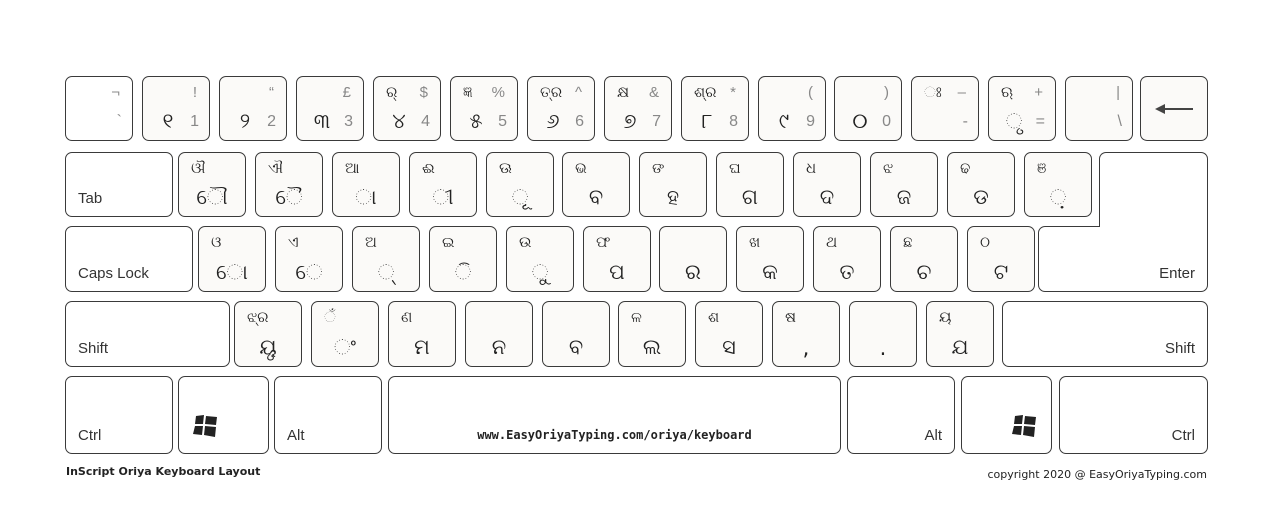 The width and height of the screenshot is (1280, 530). Describe the element at coordinates (502, 121) in the screenshot. I see `ascii-char: 5` at that location.